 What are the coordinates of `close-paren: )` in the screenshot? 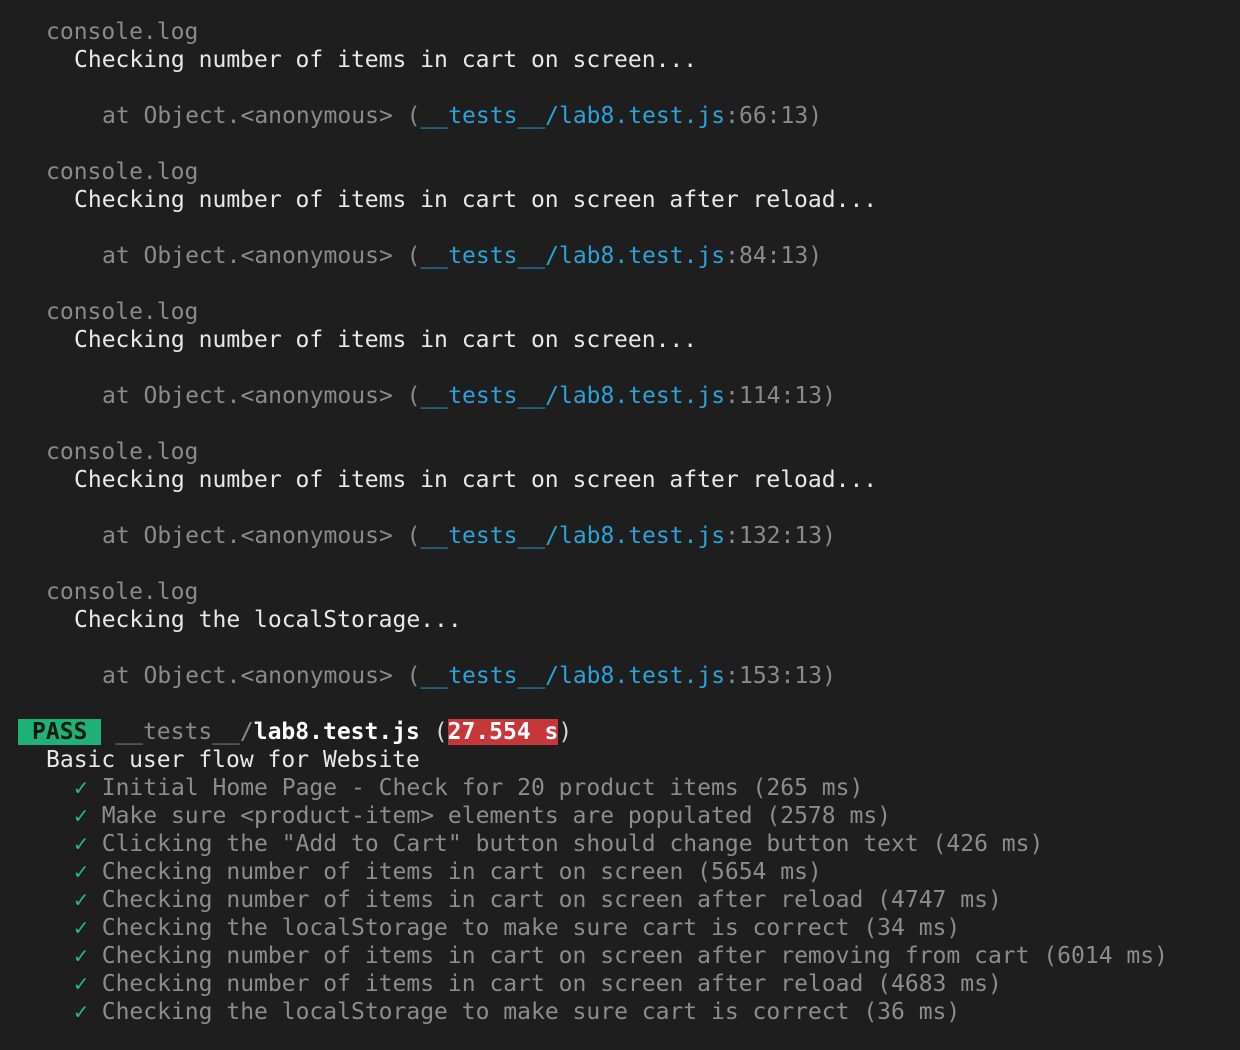 It's located at (565, 732).